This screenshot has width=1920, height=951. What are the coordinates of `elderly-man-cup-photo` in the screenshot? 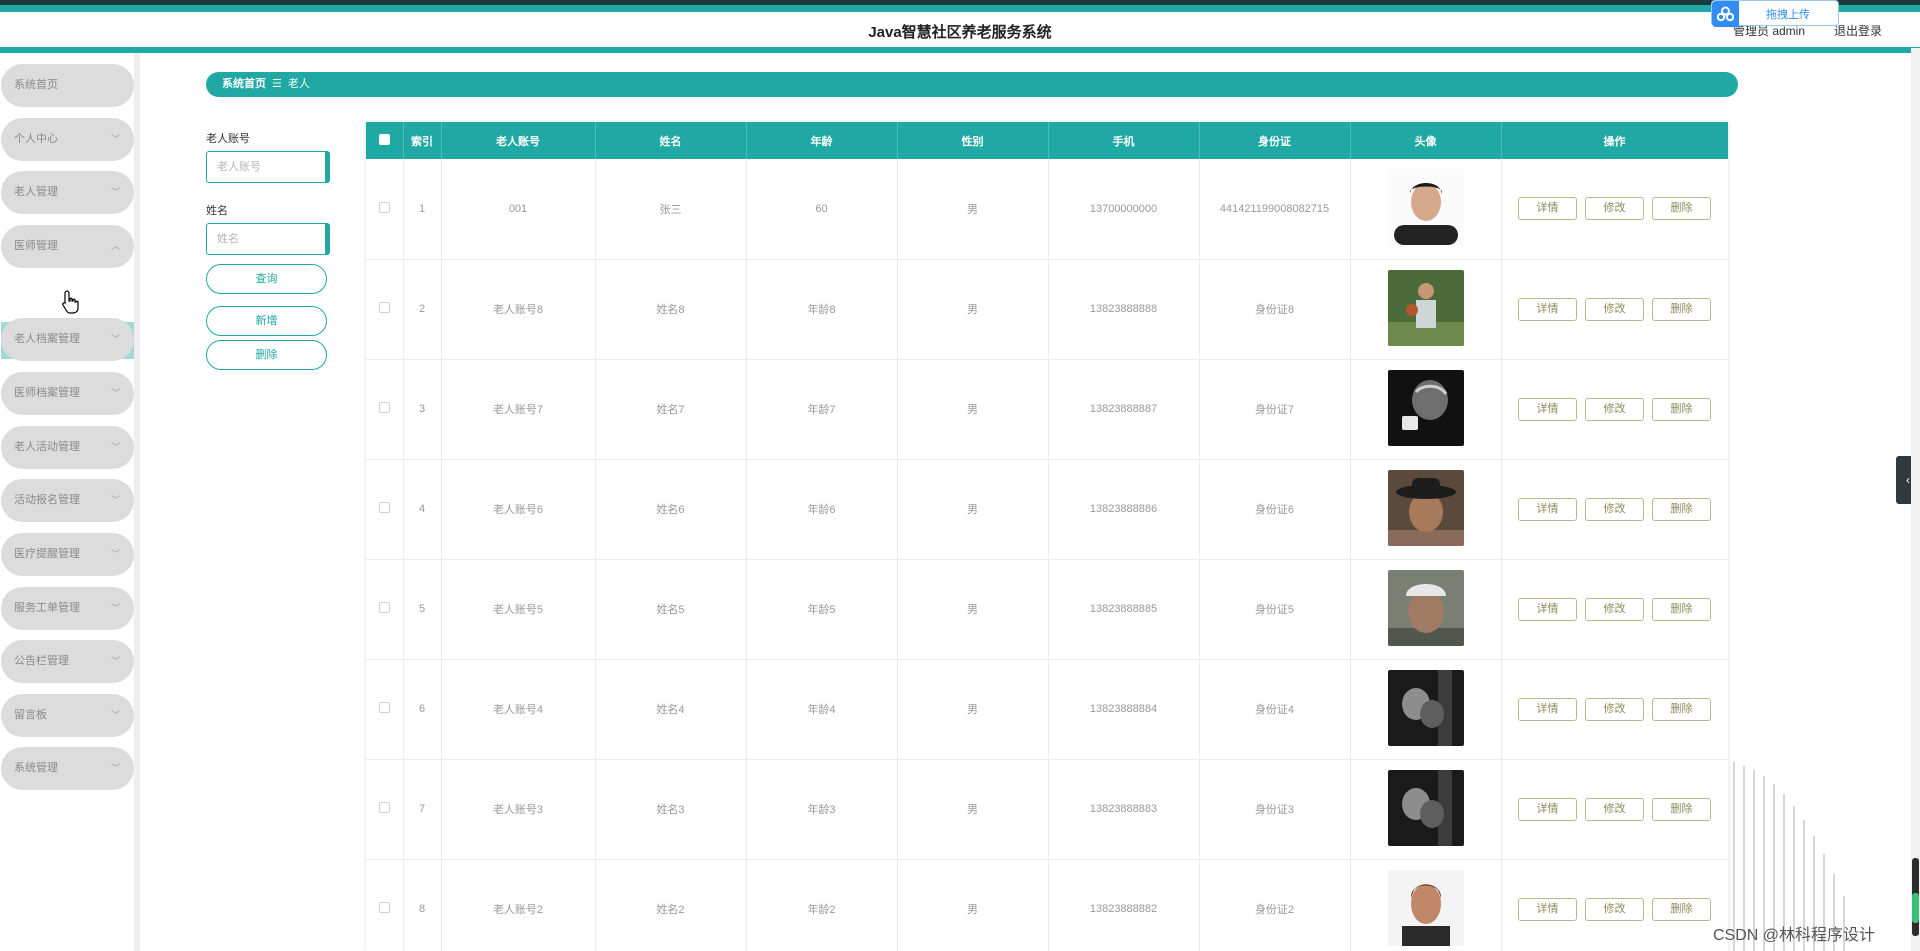 It's located at (1425, 407).